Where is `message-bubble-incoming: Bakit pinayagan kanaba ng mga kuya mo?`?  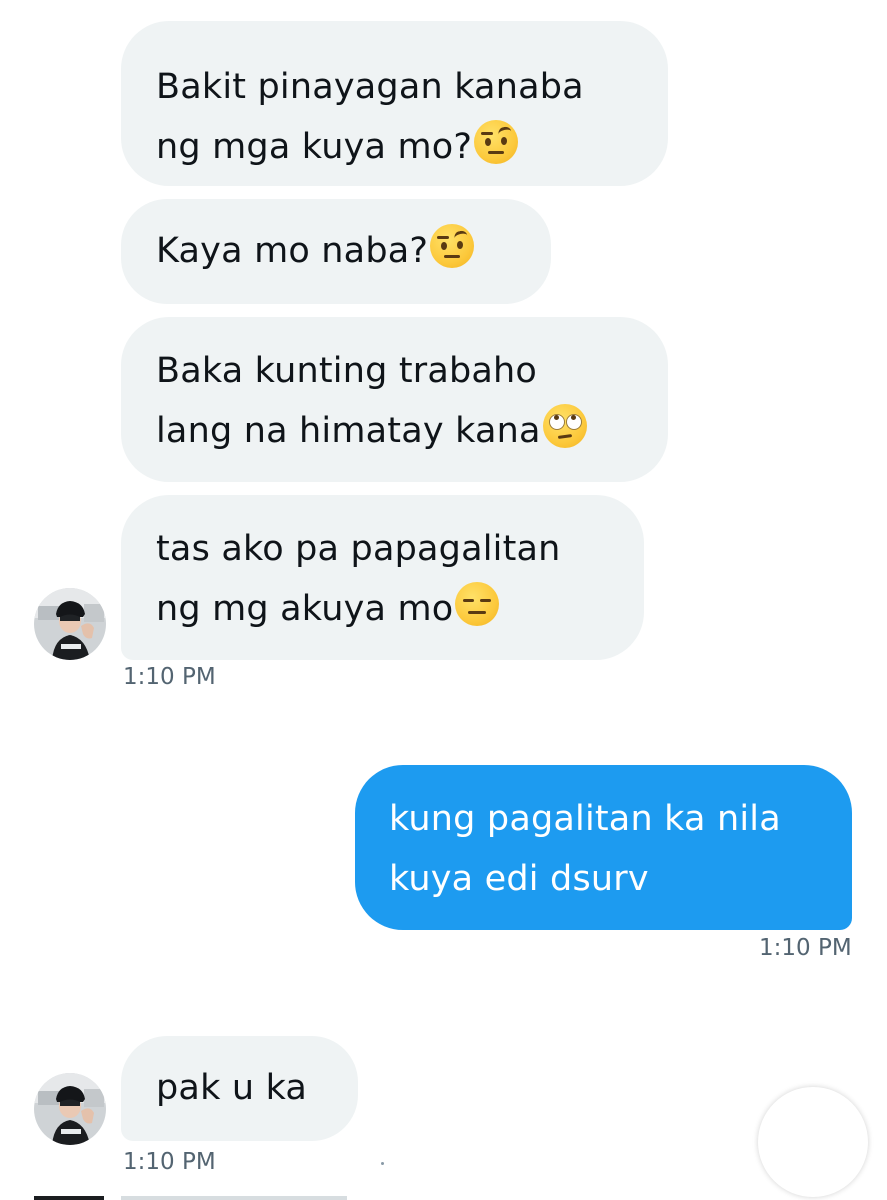 message-bubble-incoming: Bakit pinayagan kanaba ng mga kuya mo? is located at coordinates (394, 103).